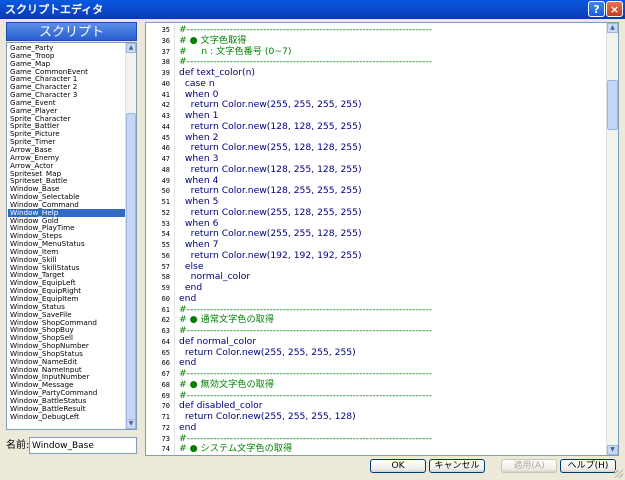  Describe the element at coordinates (67, 158) in the screenshot. I see `script-list-item: Arrow_Enemy` at that location.